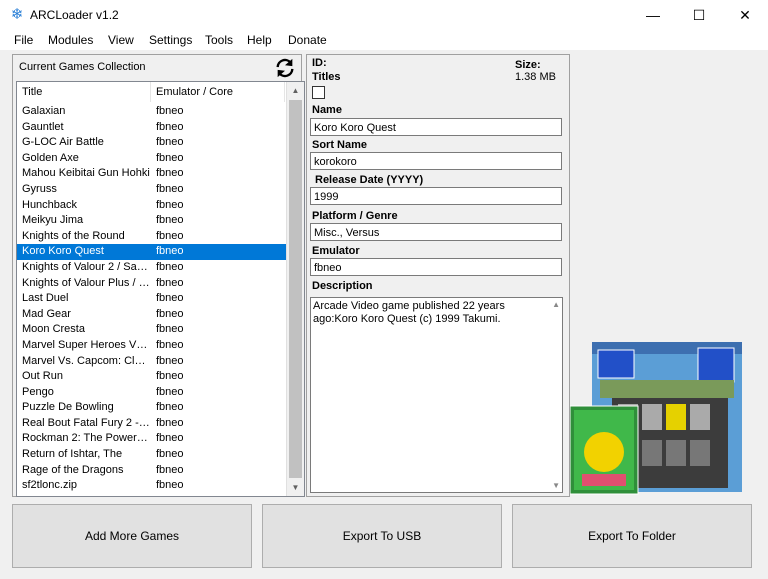 Image resolution: width=768 pixels, height=579 pixels. Describe the element at coordinates (152, 237) in the screenshot. I see `table-row: Knights of the Round fbneo` at that location.